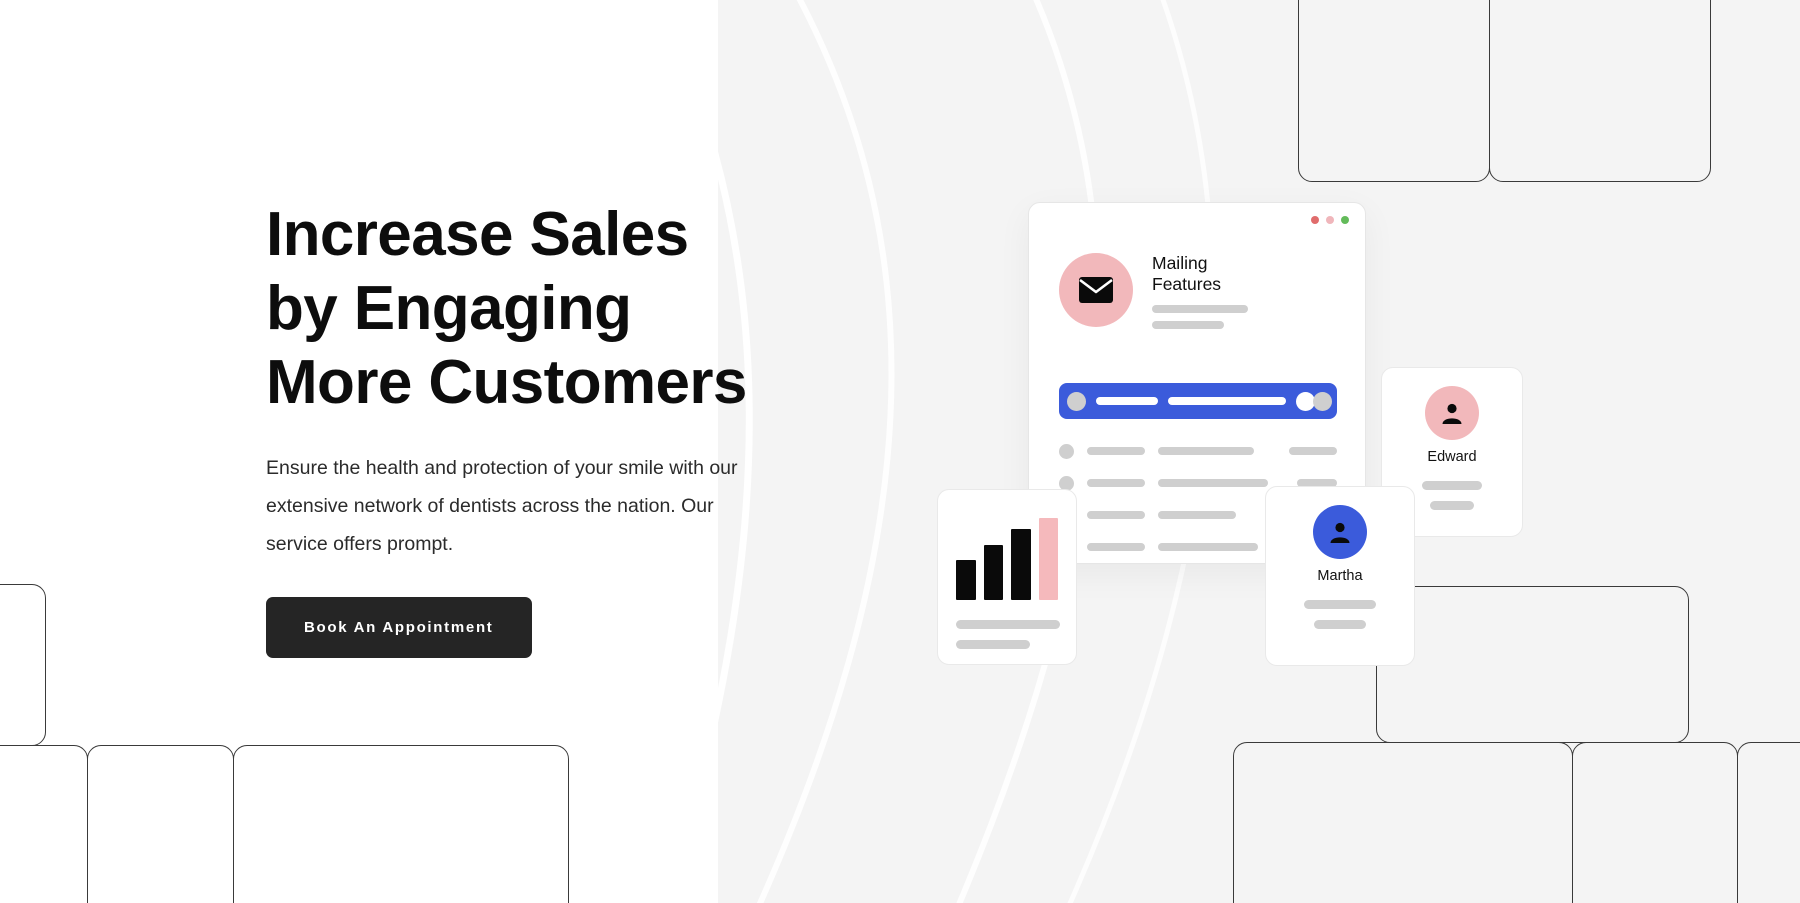  I want to click on progress-handle-right-gray, so click(1322, 401).